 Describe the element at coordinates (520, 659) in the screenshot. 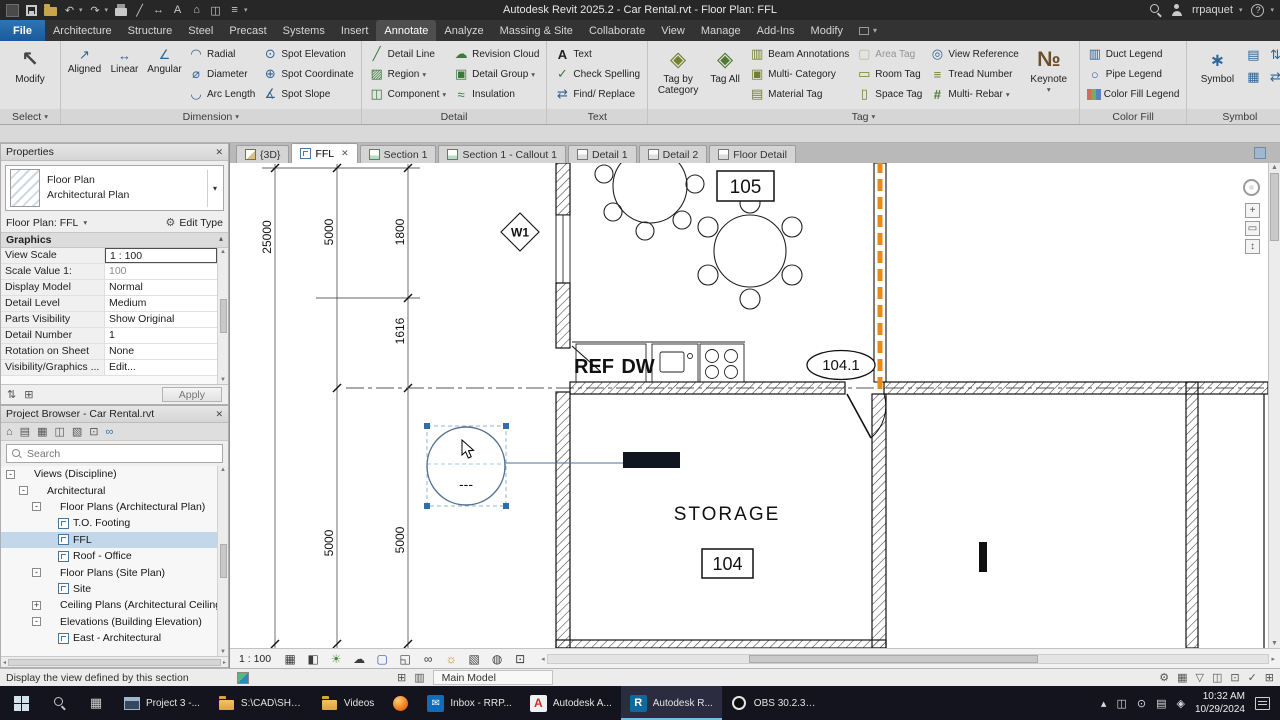

I see `analytical-model-icon: ⊡` at that location.